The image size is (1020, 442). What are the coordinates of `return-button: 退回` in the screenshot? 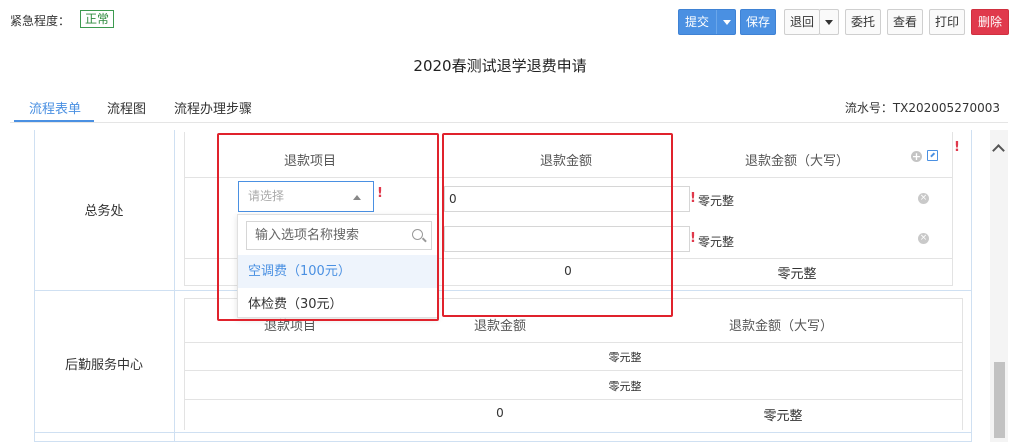 It's located at (802, 22).